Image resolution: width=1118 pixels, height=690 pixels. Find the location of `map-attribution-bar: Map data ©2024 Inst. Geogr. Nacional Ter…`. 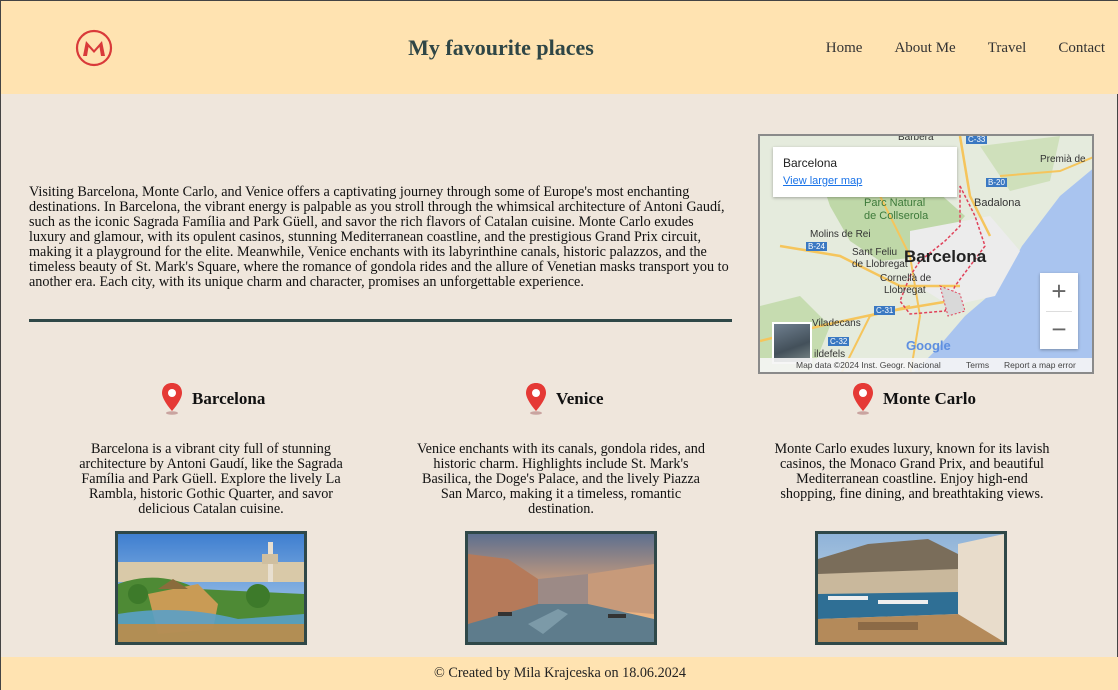

map-attribution-bar: Map data ©2024 Inst. Geogr. Nacional Ter… is located at coordinates (926, 365).